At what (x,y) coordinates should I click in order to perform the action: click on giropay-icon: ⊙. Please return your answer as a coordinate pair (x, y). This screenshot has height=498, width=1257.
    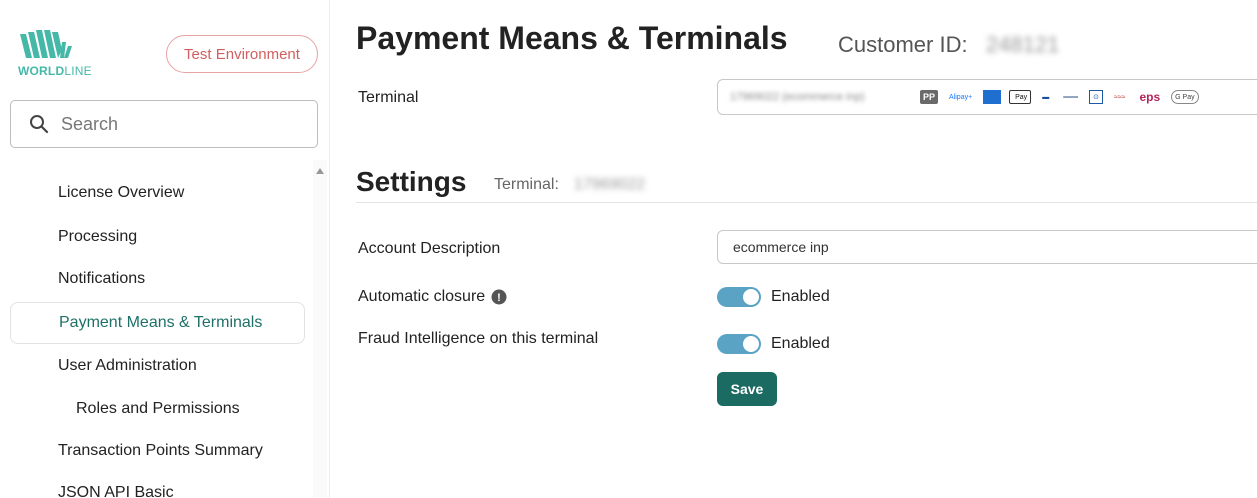
    Looking at the image, I should click on (1096, 97).